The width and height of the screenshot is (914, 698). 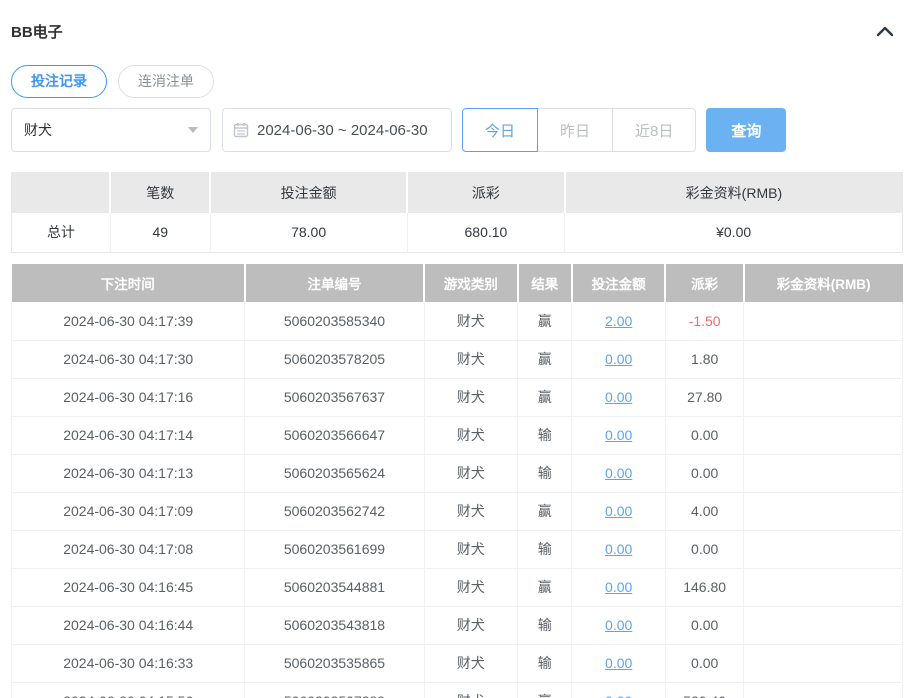 I want to click on cell-time: 2024-06-30 04:17:39, so click(x=128, y=321).